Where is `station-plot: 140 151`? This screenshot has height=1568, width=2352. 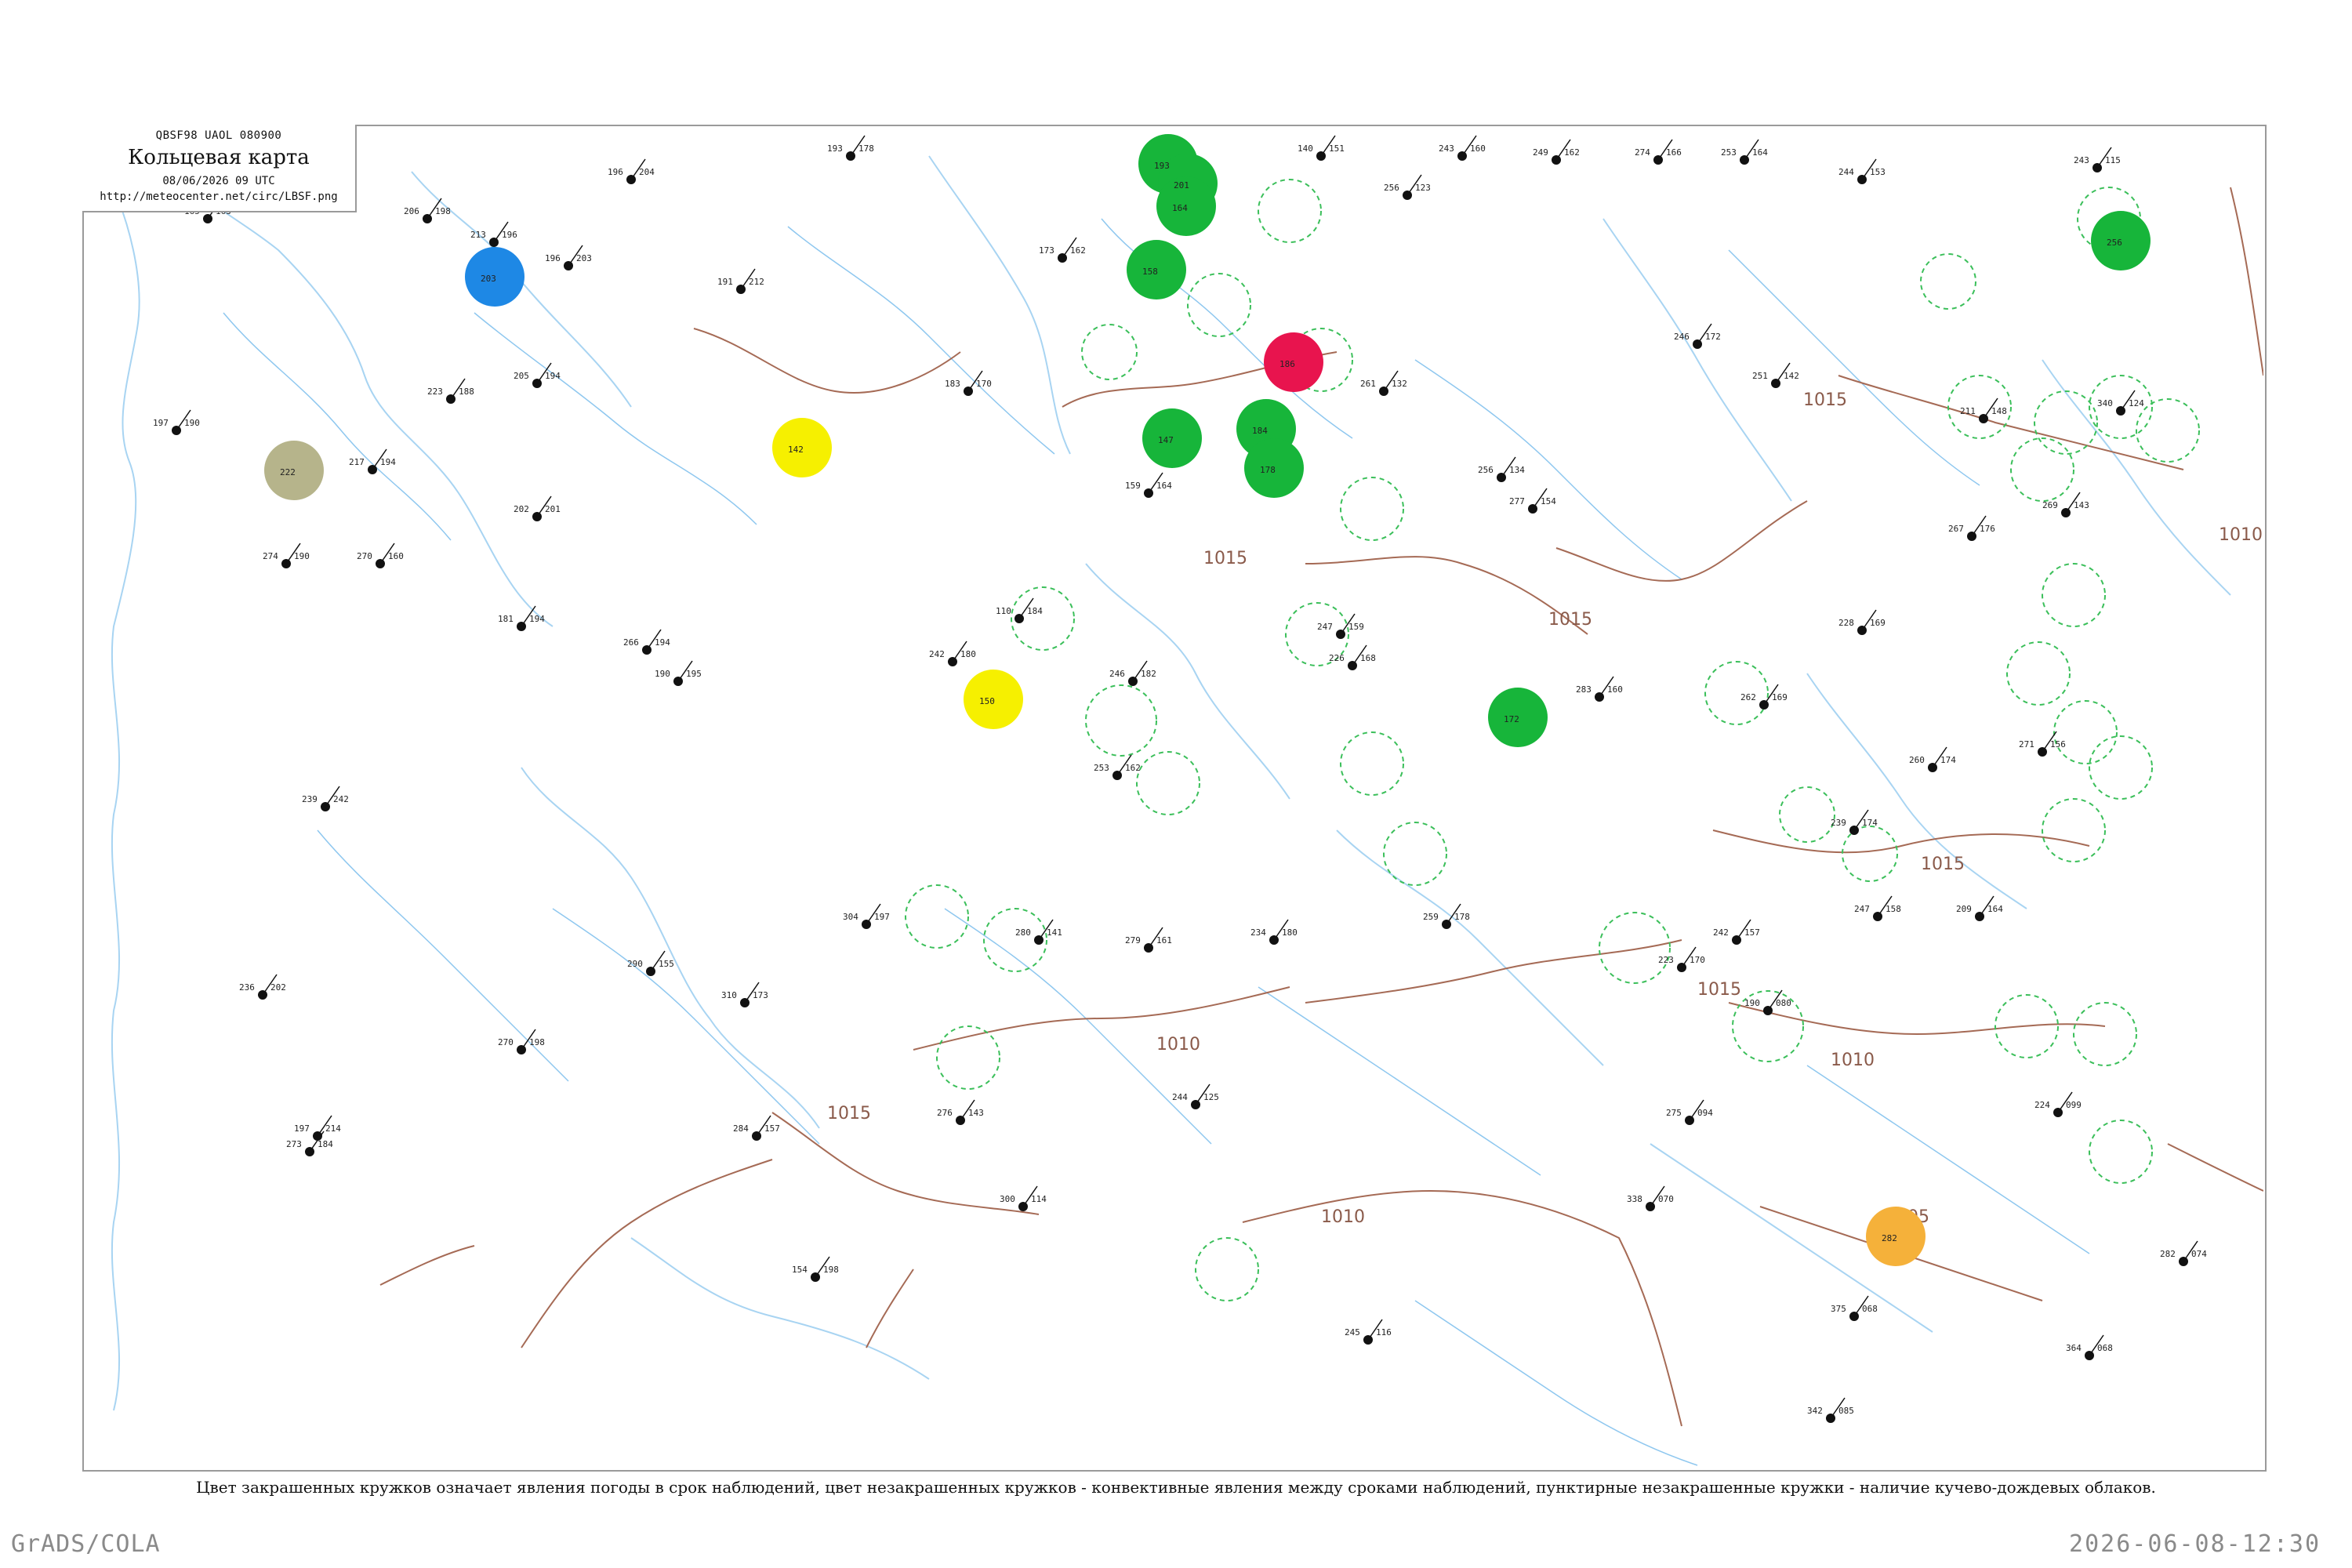 station-plot: 140 151 is located at coordinates (1321, 148).